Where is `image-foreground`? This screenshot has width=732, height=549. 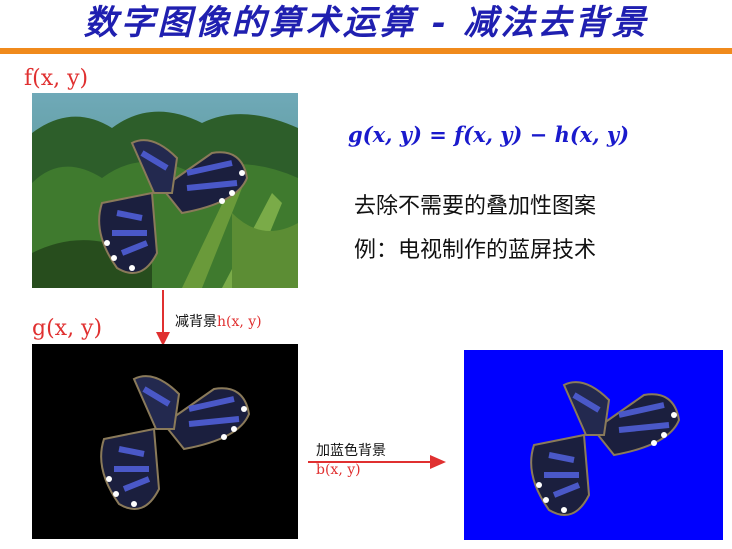
image-foreground is located at coordinates (165, 441).